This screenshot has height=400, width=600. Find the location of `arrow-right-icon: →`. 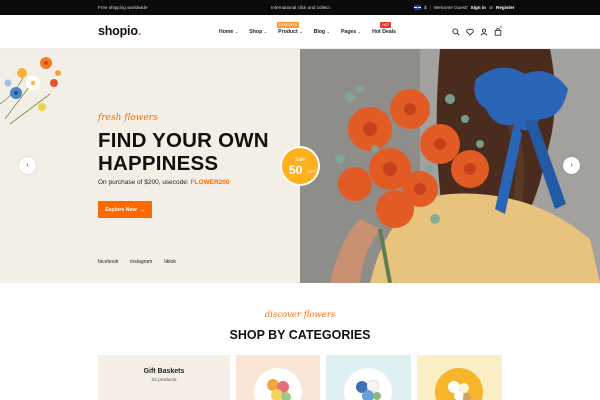

arrow-right-icon: → is located at coordinates (142, 209).